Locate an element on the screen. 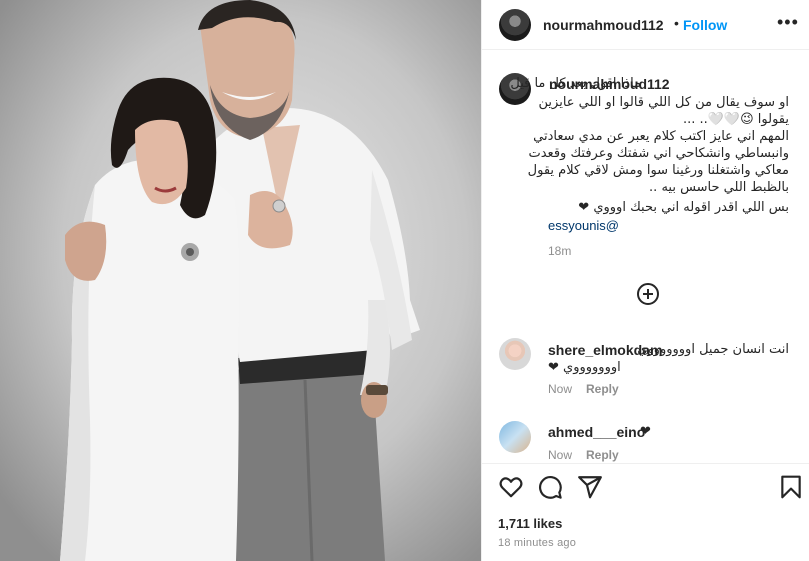 The image size is (809, 561). like-count: 1,711 likes is located at coordinates (530, 523).